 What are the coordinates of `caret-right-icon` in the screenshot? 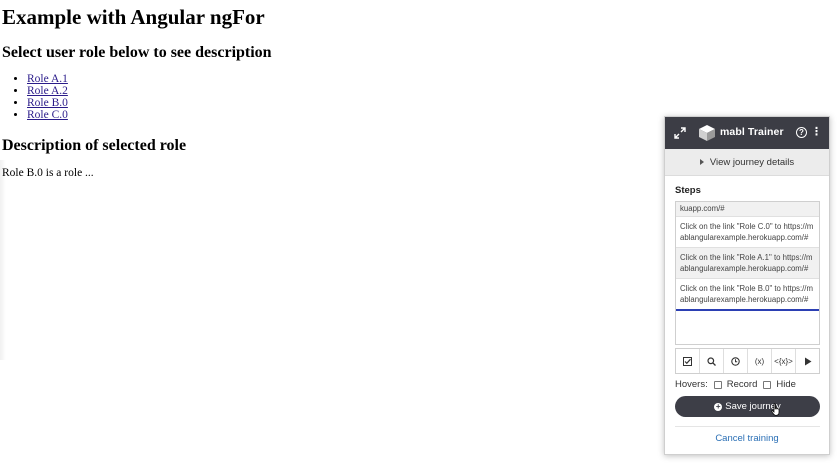 It's located at (701, 162).